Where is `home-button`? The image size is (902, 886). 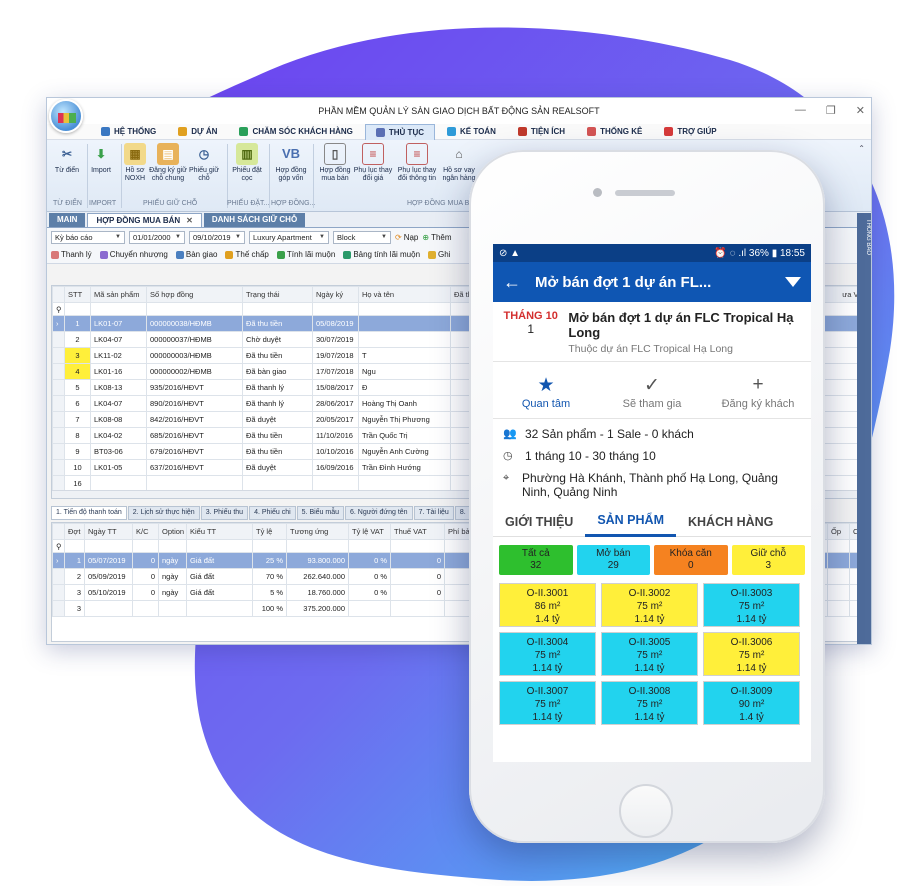
home-button is located at coordinates (646, 811).